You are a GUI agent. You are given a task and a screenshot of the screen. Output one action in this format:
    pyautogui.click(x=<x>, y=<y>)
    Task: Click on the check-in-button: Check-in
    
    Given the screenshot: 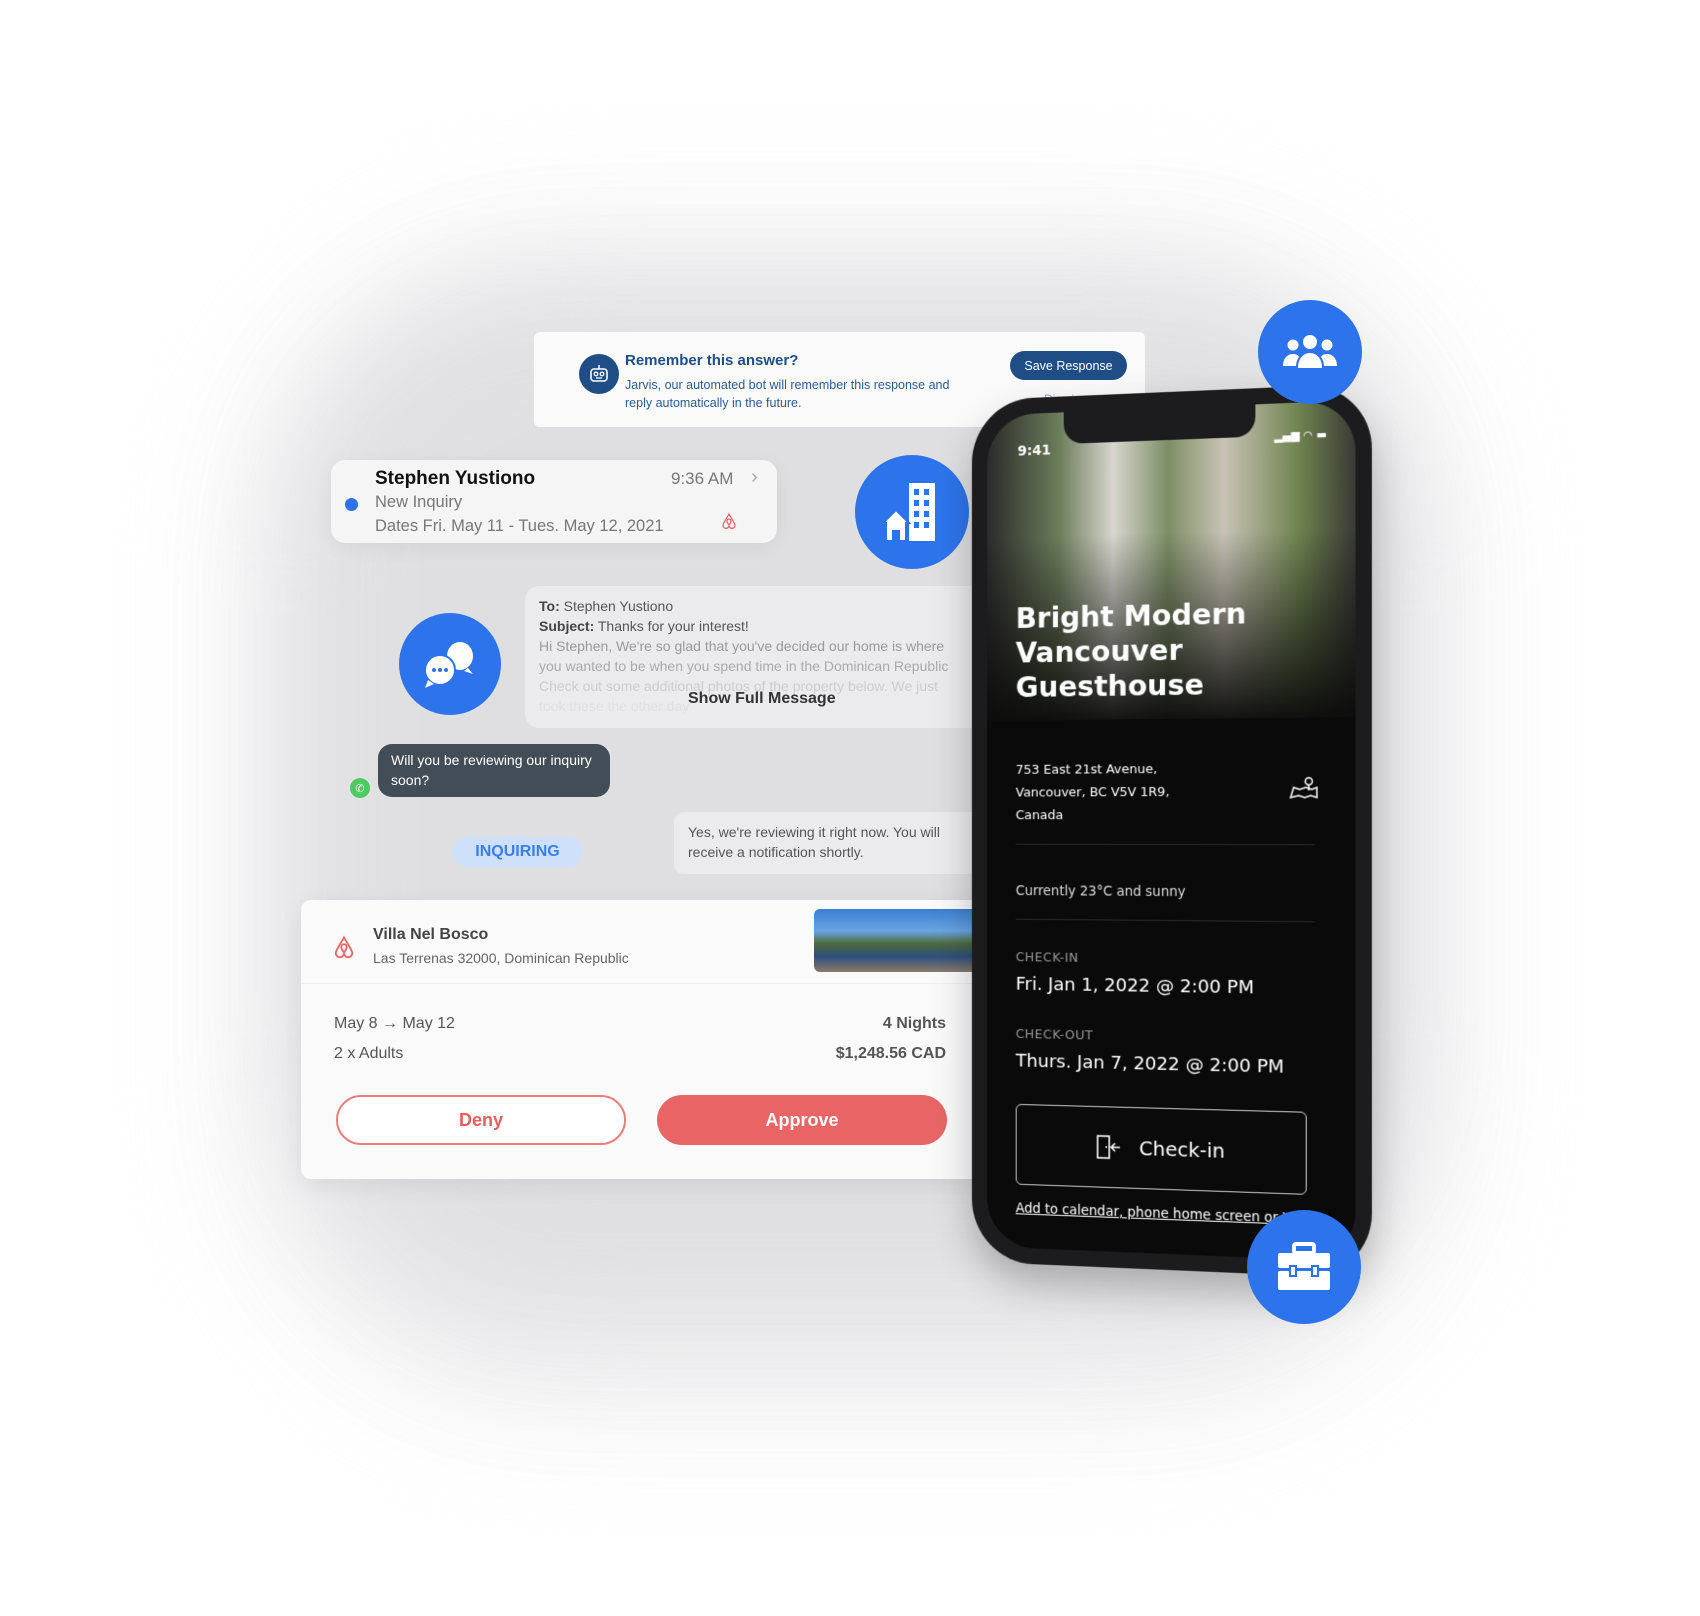 What is the action you would take?
    pyautogui.click(x=1161, y=1149)
    